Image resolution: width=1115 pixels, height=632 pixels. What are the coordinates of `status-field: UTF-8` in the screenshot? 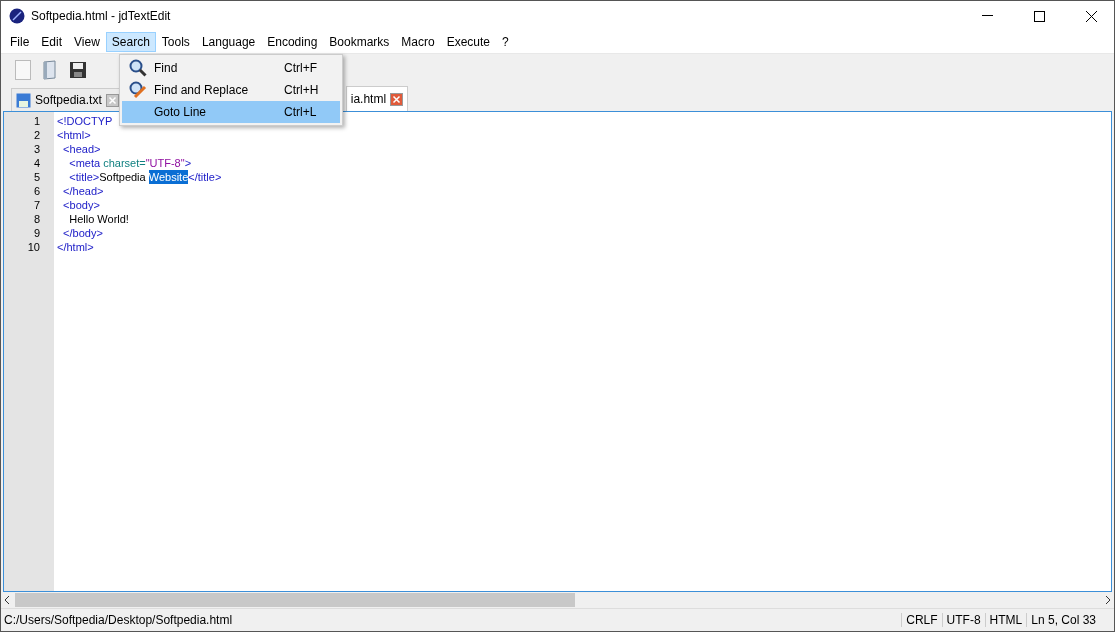 It's located at (963, 620).